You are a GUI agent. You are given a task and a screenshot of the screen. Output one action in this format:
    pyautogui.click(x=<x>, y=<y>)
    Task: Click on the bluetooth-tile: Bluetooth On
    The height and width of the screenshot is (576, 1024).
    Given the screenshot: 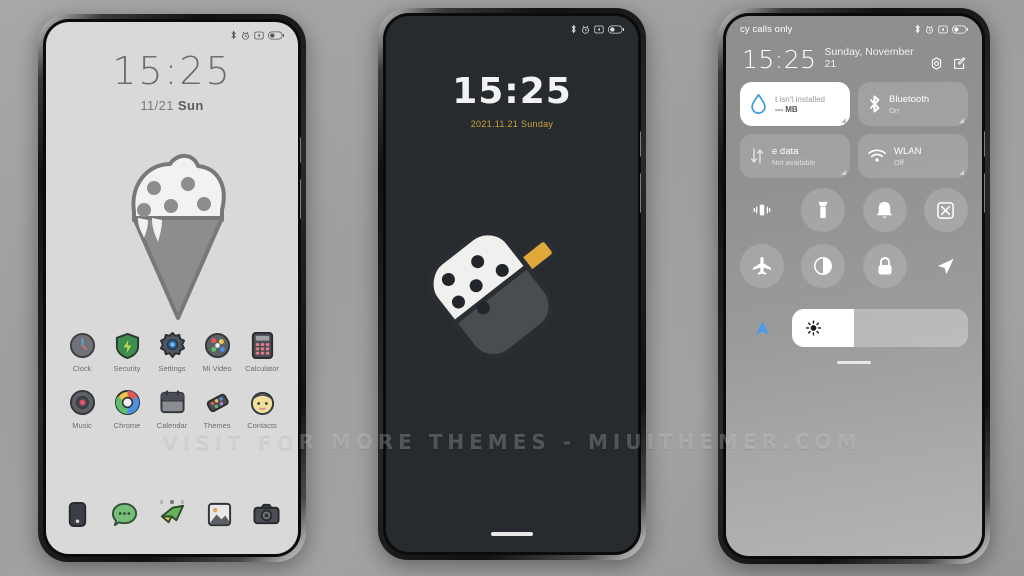 What is the action you would take?
    pyautogui.click(x=913, y=104)
    